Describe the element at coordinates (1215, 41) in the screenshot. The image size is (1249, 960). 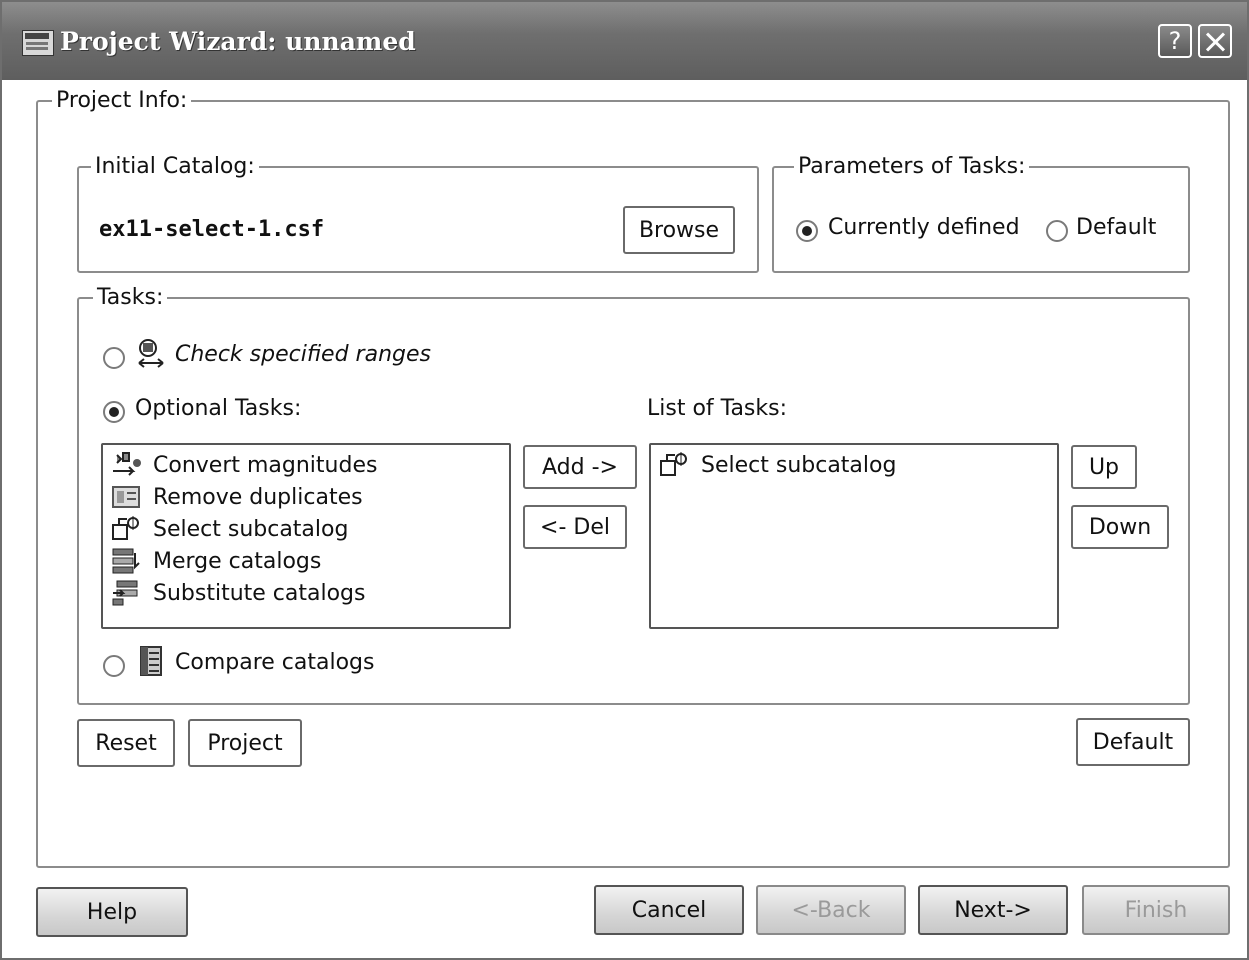
I see `close-icon` at that location.